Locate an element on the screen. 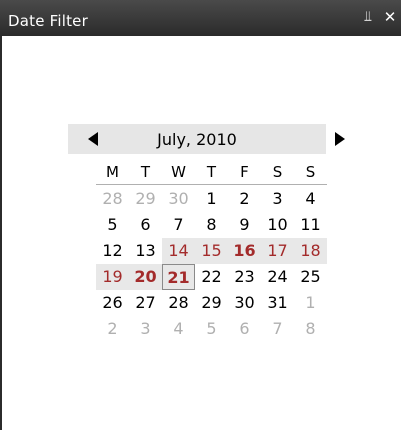 The image size is (401, 430). calendar-day: 17 is located at coordinates (277, 251).